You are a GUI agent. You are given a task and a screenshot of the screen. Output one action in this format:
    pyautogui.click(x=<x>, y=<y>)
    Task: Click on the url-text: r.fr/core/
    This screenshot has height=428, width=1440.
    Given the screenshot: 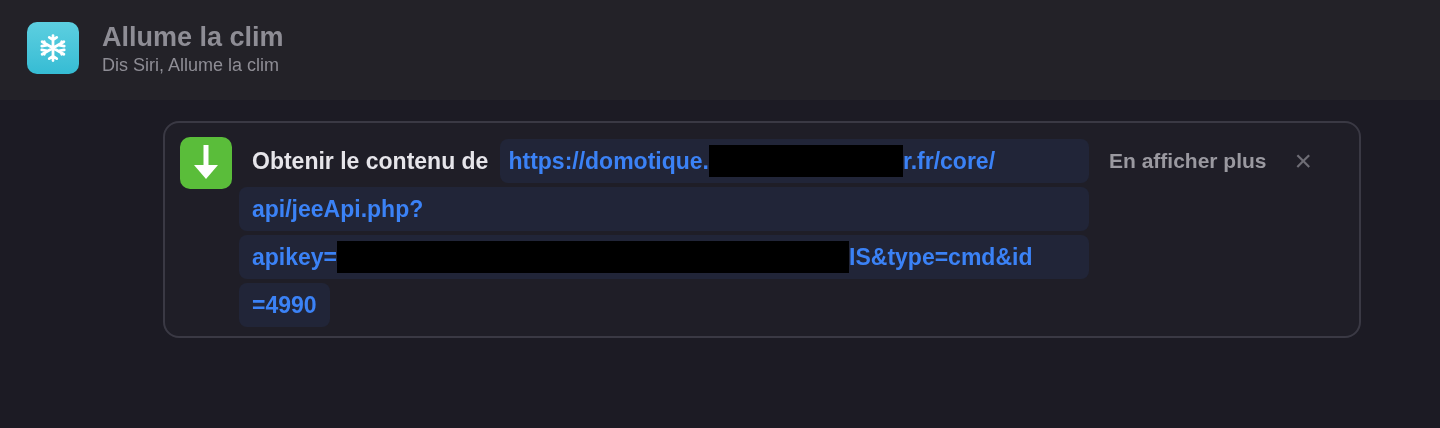 What is the action you would take?
    pyautogui.click(x=949, y=161)
    